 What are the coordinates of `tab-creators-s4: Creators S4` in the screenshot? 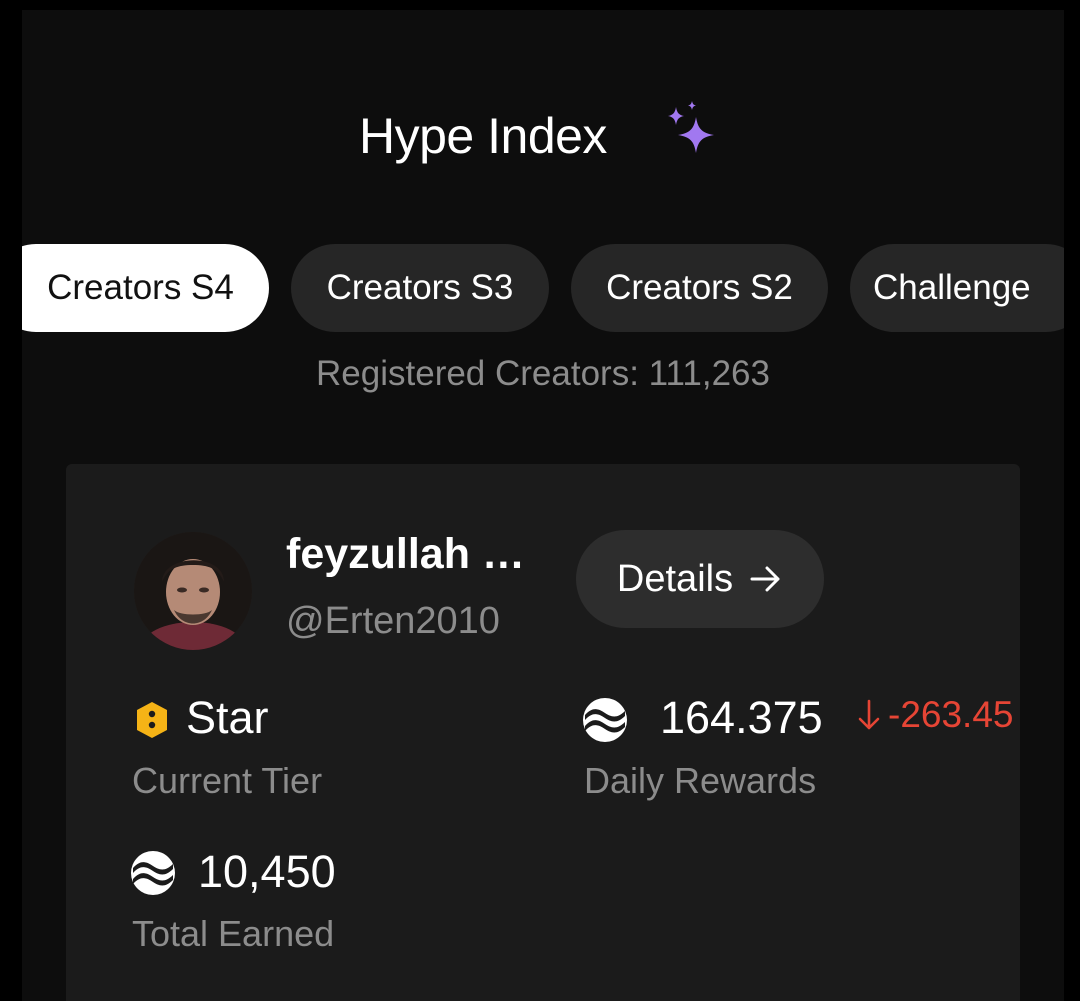 It's located at (145, 288).